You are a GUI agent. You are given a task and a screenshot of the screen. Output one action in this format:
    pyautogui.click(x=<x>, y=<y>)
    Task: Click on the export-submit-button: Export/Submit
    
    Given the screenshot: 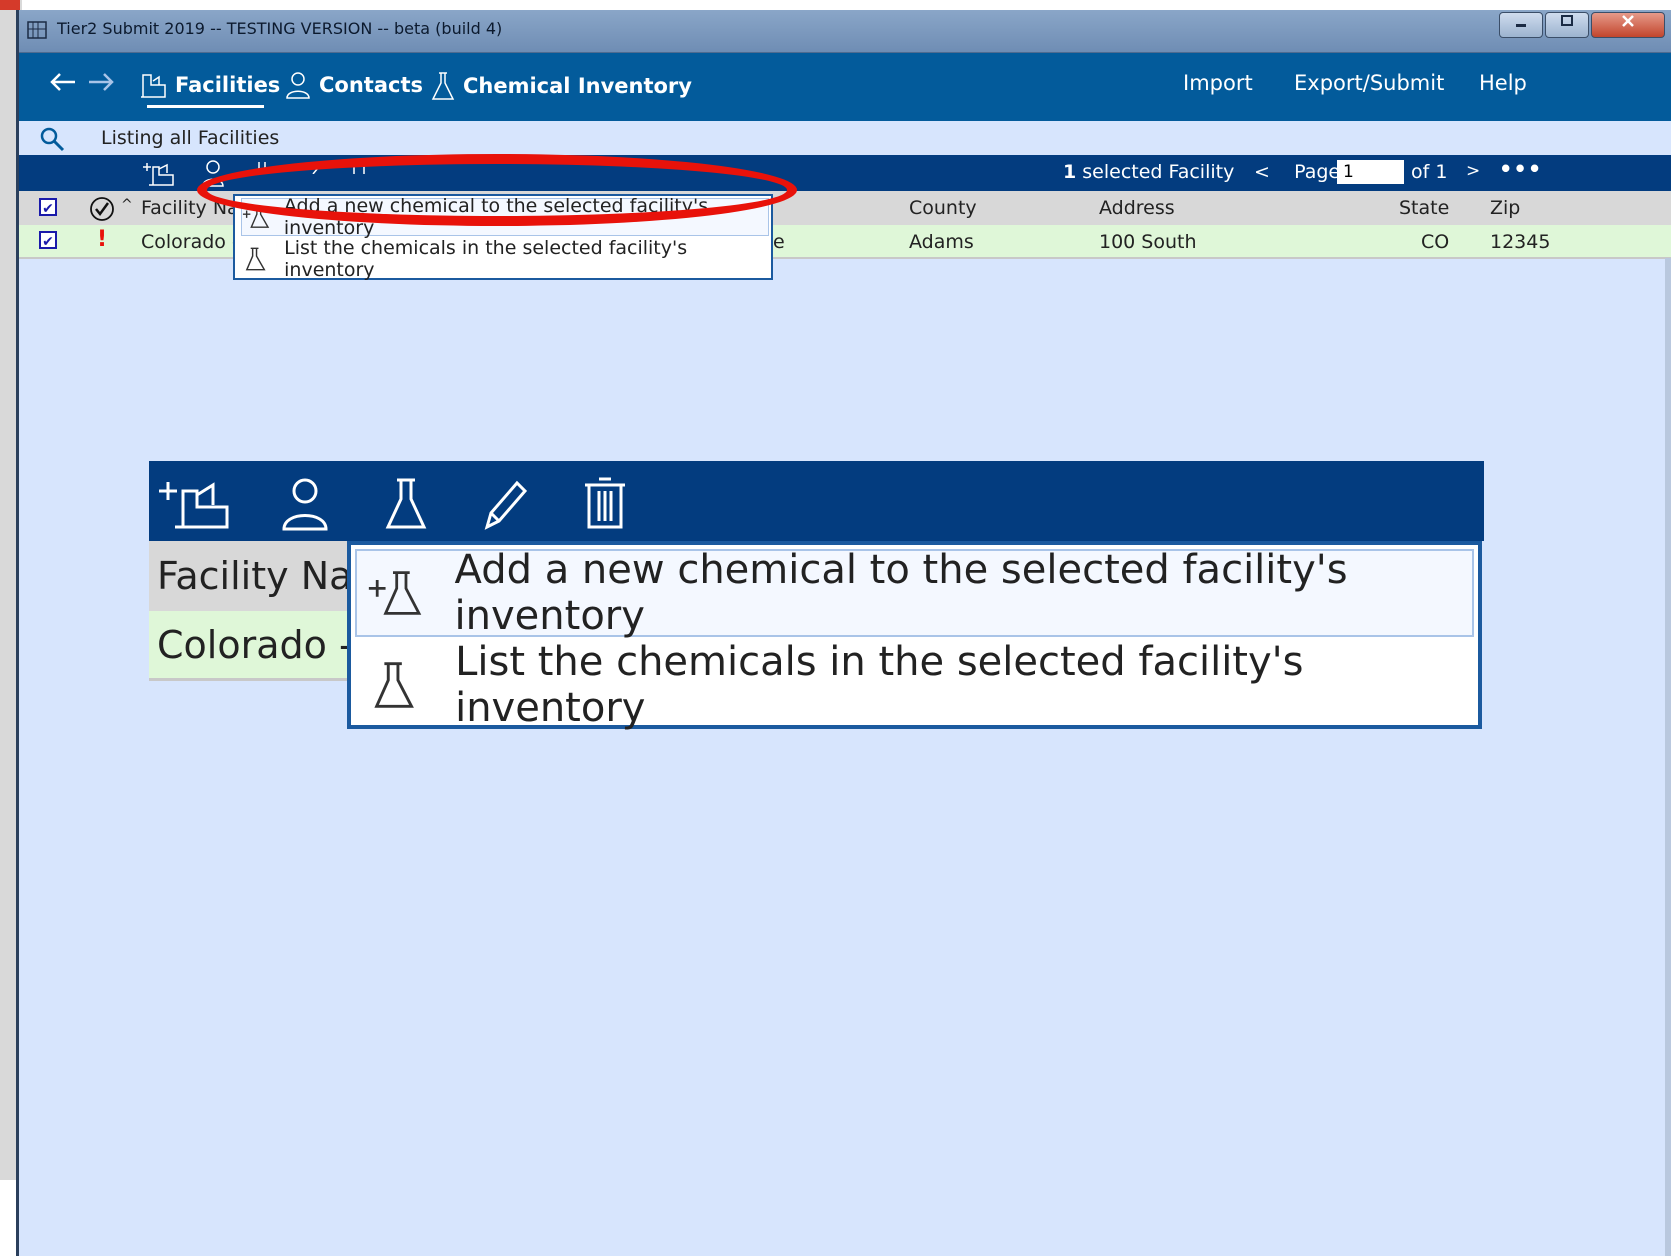 What is the action you would take?
    pyautogui.click(x=1369, y=83)
    